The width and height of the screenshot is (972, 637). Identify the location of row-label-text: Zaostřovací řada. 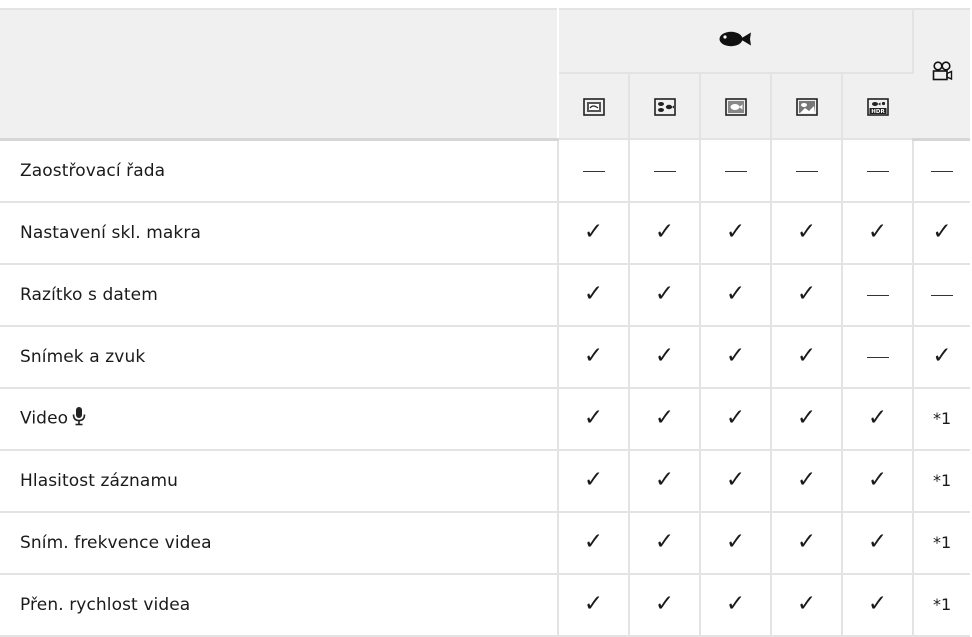
(93, 170).